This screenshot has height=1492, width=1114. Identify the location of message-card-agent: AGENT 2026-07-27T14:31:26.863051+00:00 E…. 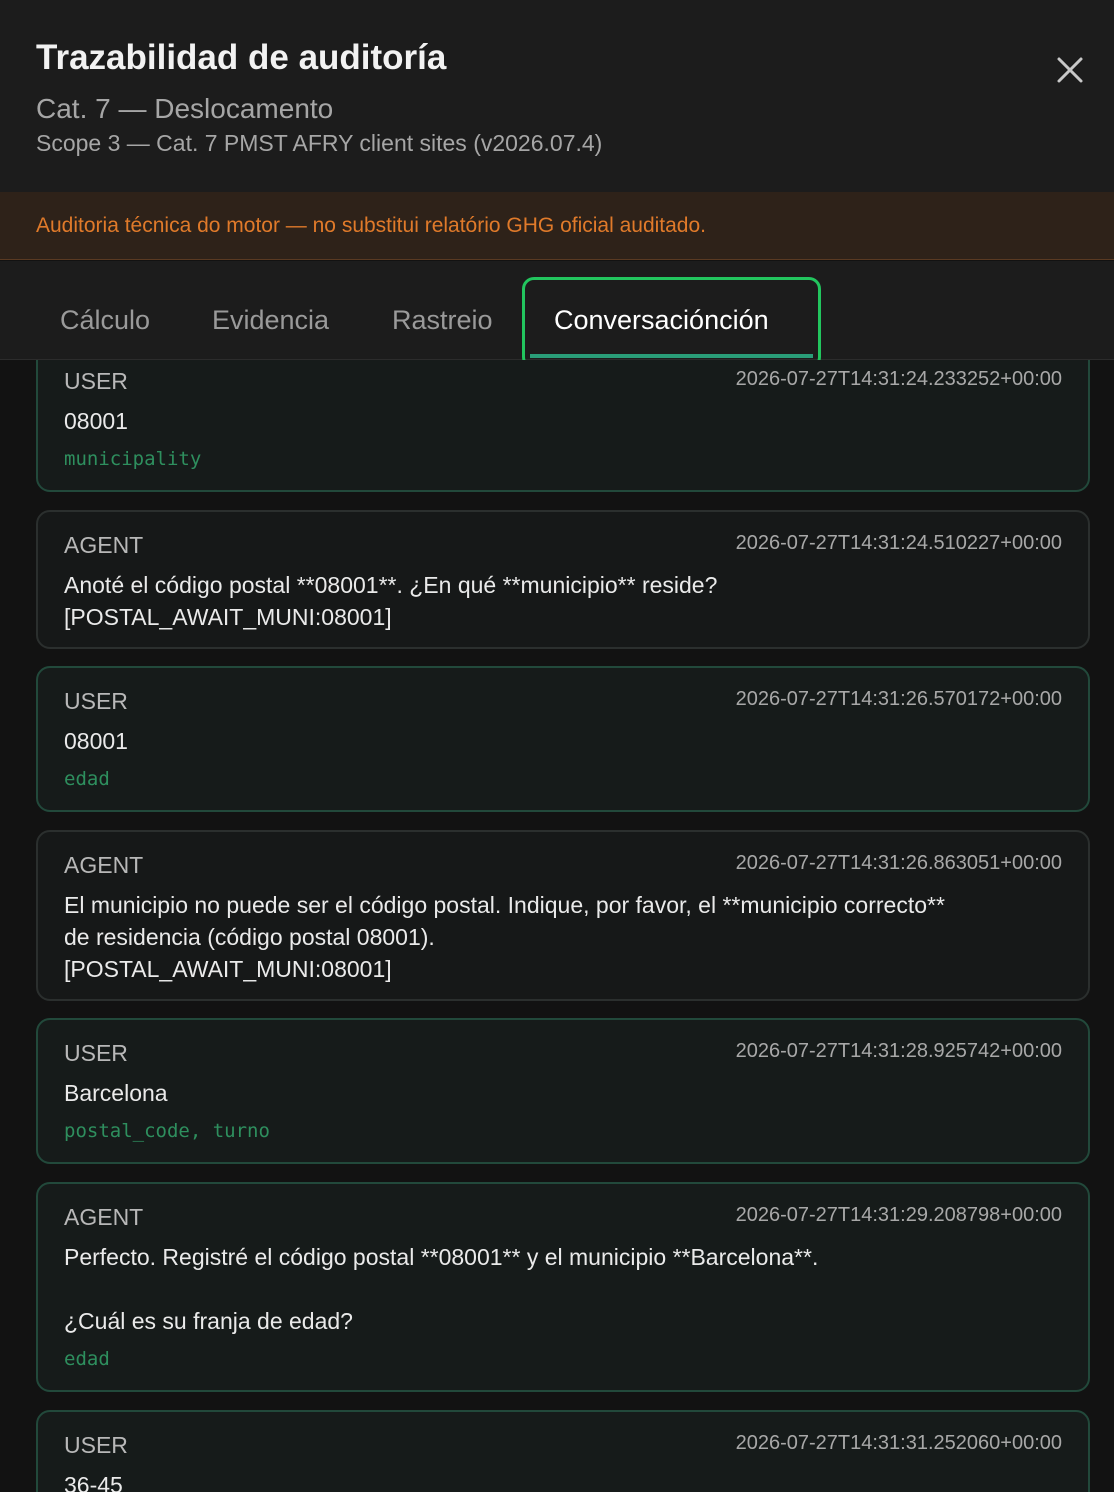
(563, 915).